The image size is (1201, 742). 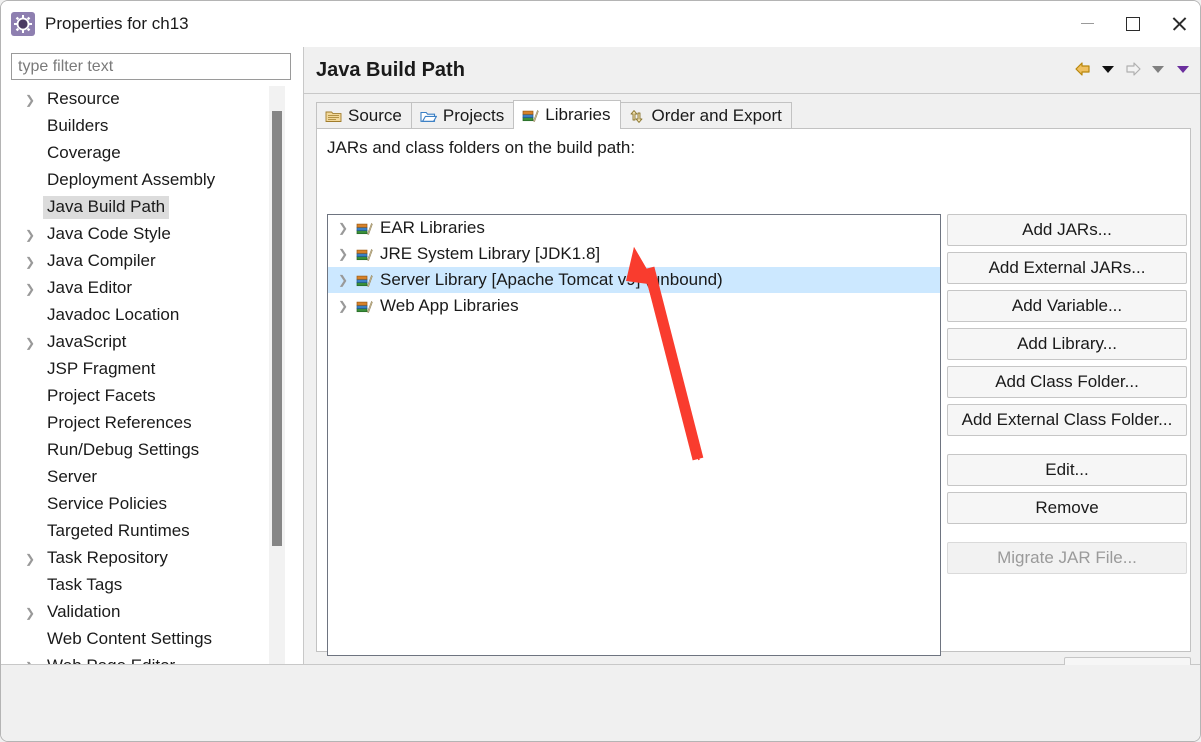 I want to click on library-list-item: ❯ Web App Libraries, so click(x=634, y=306).